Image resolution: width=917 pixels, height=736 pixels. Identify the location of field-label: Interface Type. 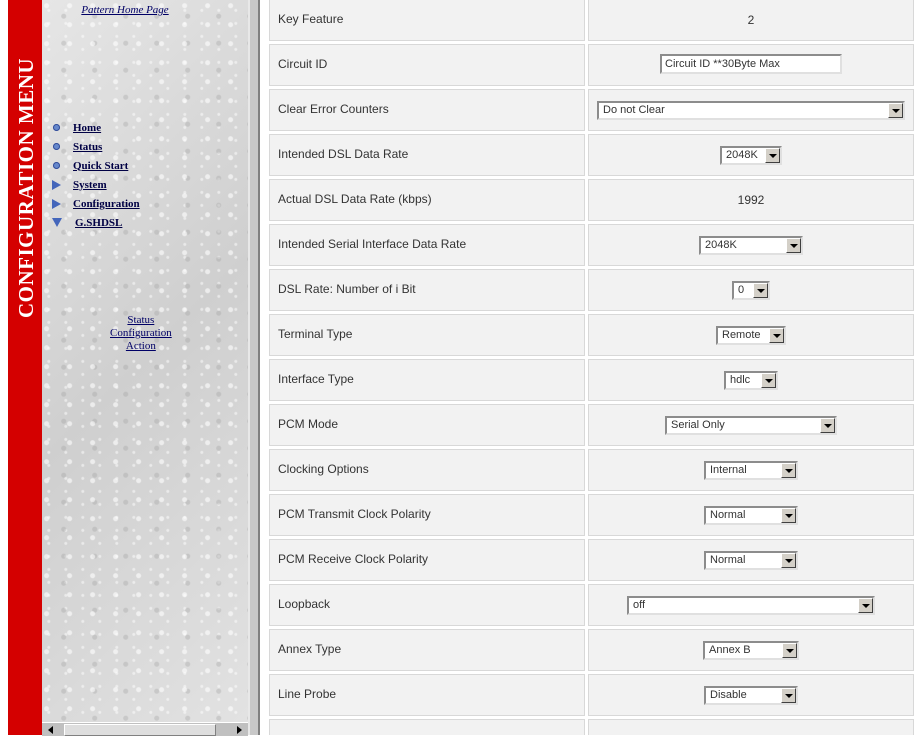
(427, 380).